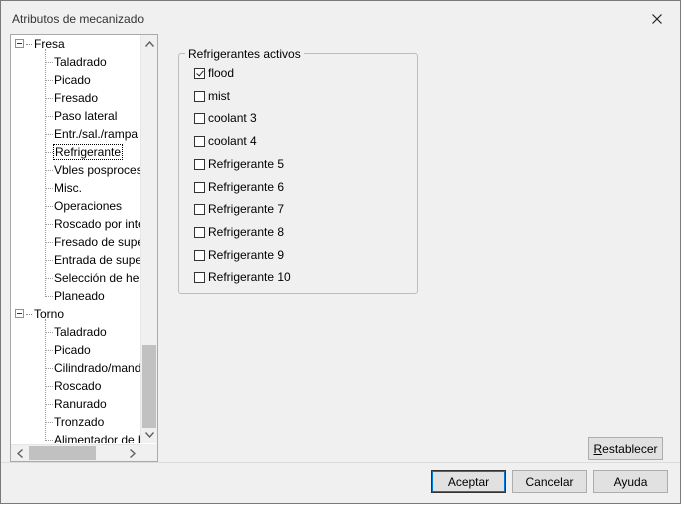 The width and height of the screenshot is (681, 506). Describe the element at coordinates (79, 296) in the screenshot. I see `tree-node-label: Planeado` at that location.